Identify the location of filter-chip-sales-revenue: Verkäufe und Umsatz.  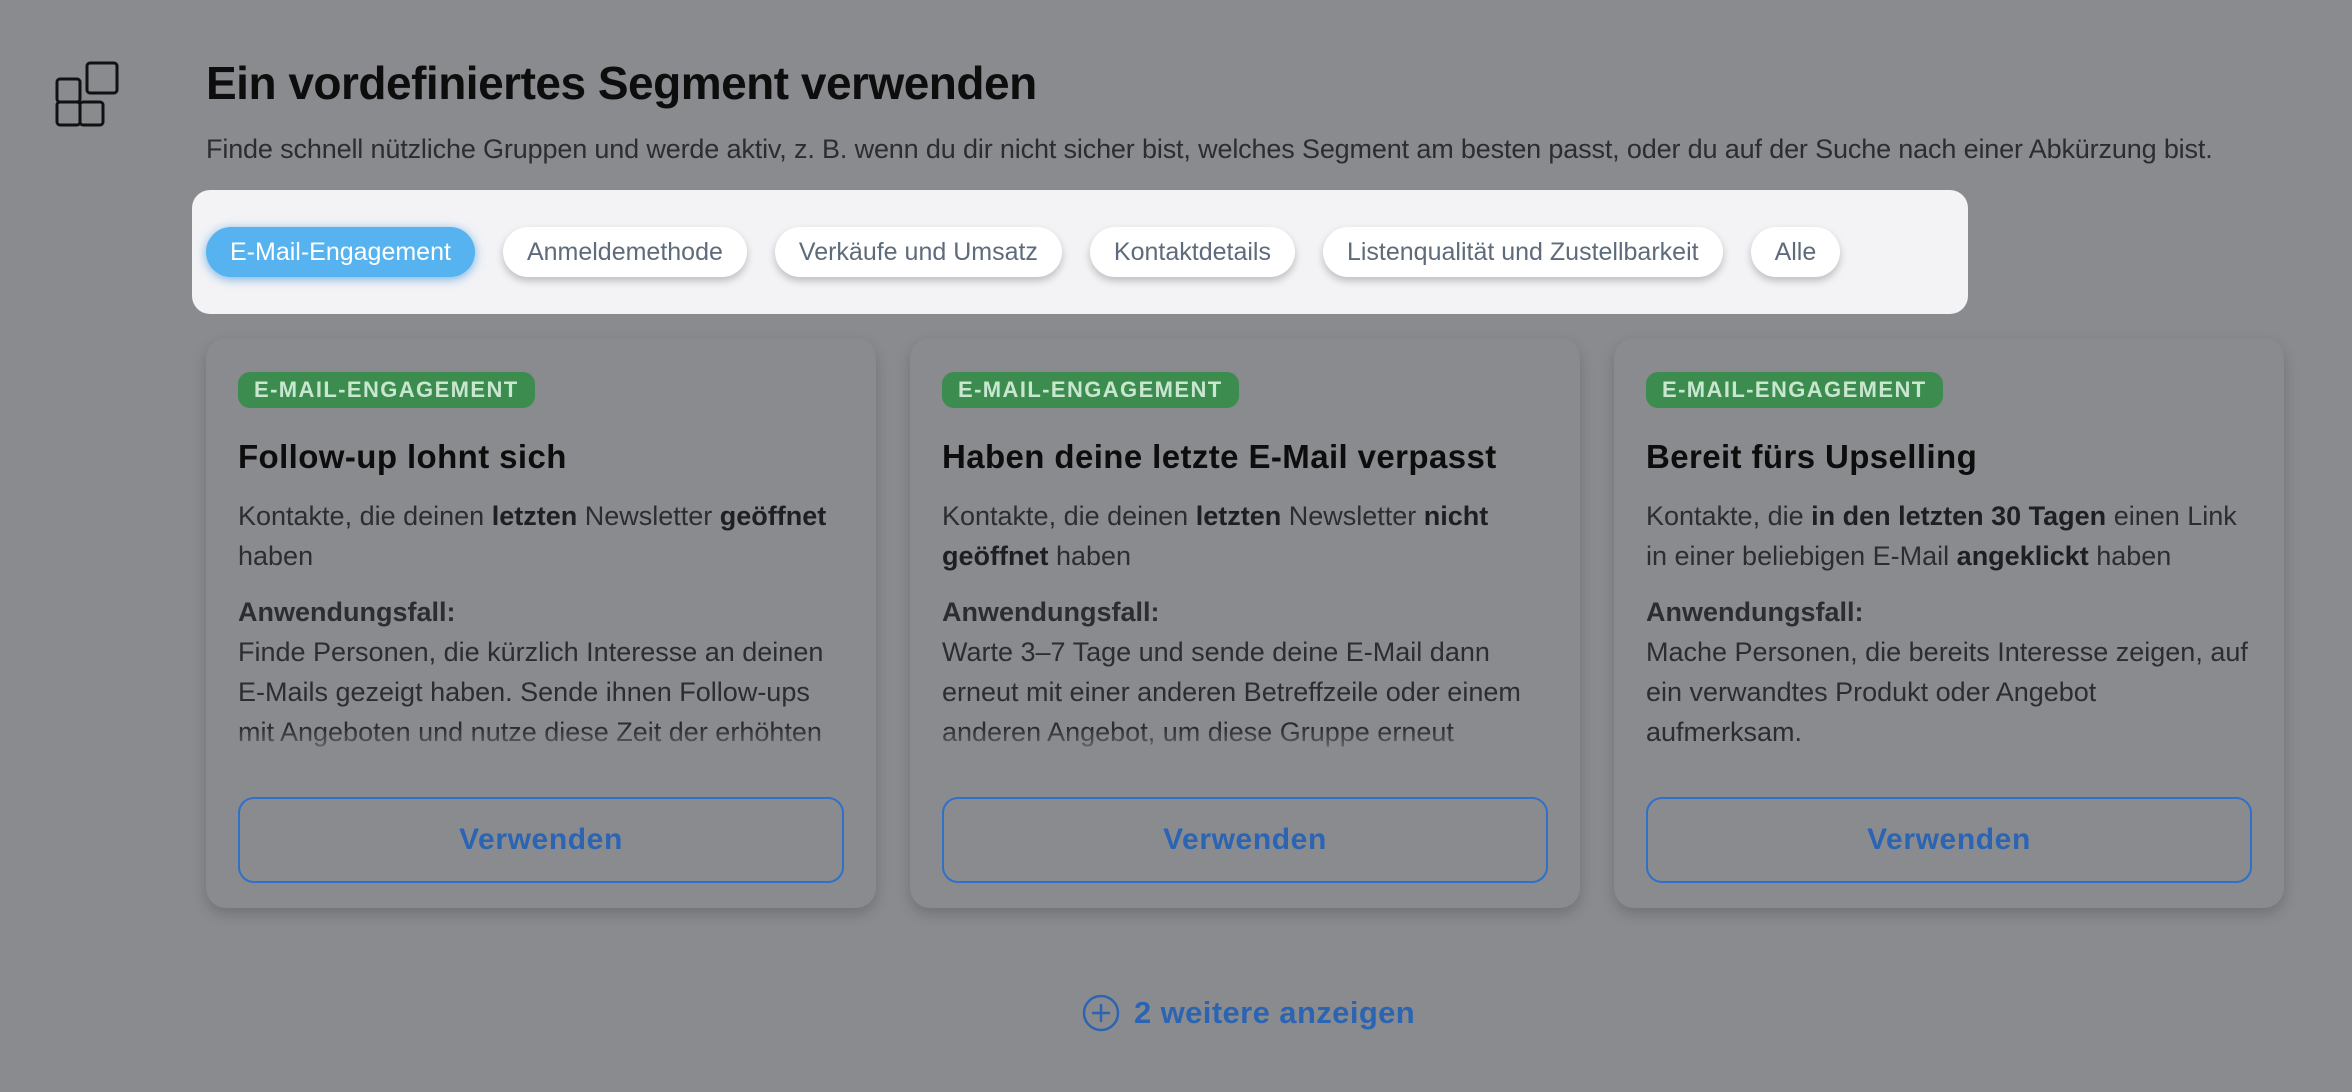
(918, 252).